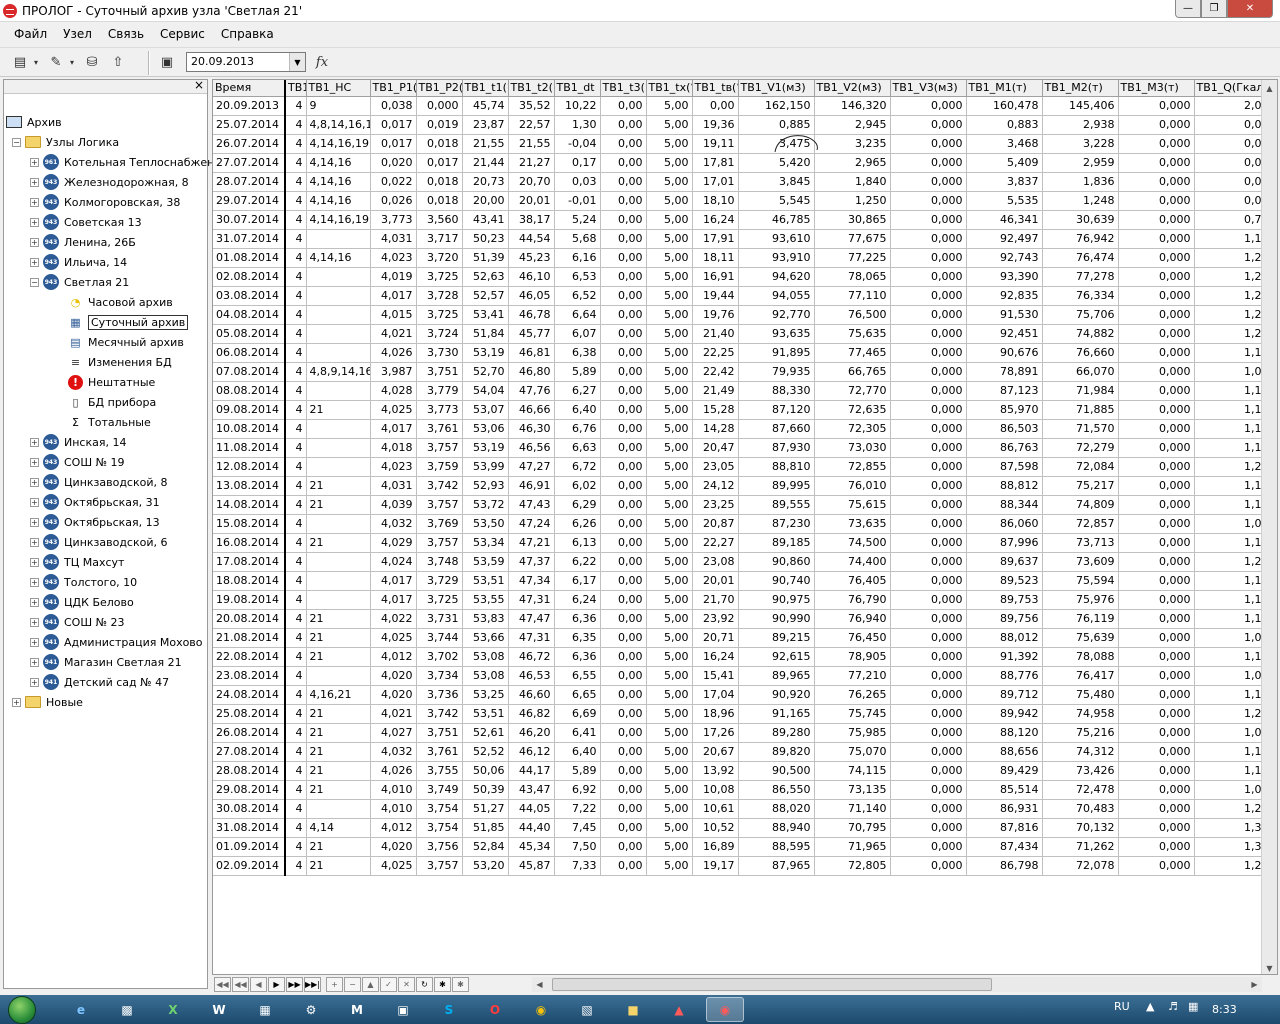 Image resolution: width=1280 pixels, height=1024 pixels. I want to click on table-cell: 22,42, so click(715, 372).